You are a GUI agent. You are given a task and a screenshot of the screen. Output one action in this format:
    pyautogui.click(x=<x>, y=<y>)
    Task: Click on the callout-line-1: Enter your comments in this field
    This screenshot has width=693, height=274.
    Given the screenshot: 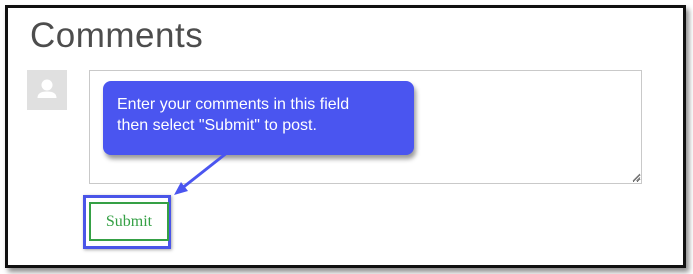 What is the action you would take?
    pyautogui.click(x=233, y=104)
    